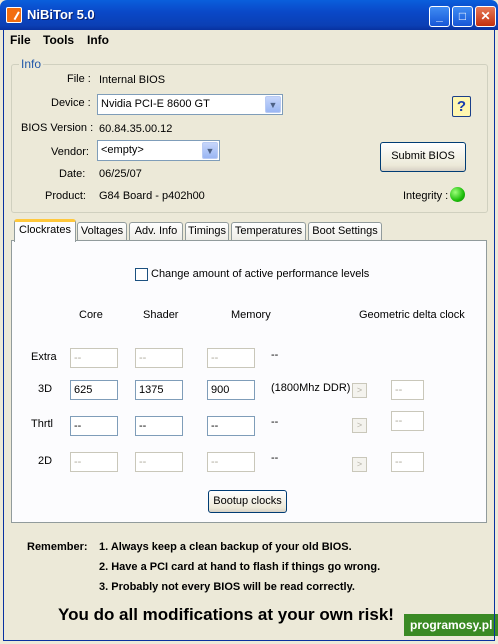 The width and height of the screenshot is (498, 644). Describe the element at coordinates (359, 425) in the screenshot. I see `thrtl-geometric-arrow-button: >` at that location.